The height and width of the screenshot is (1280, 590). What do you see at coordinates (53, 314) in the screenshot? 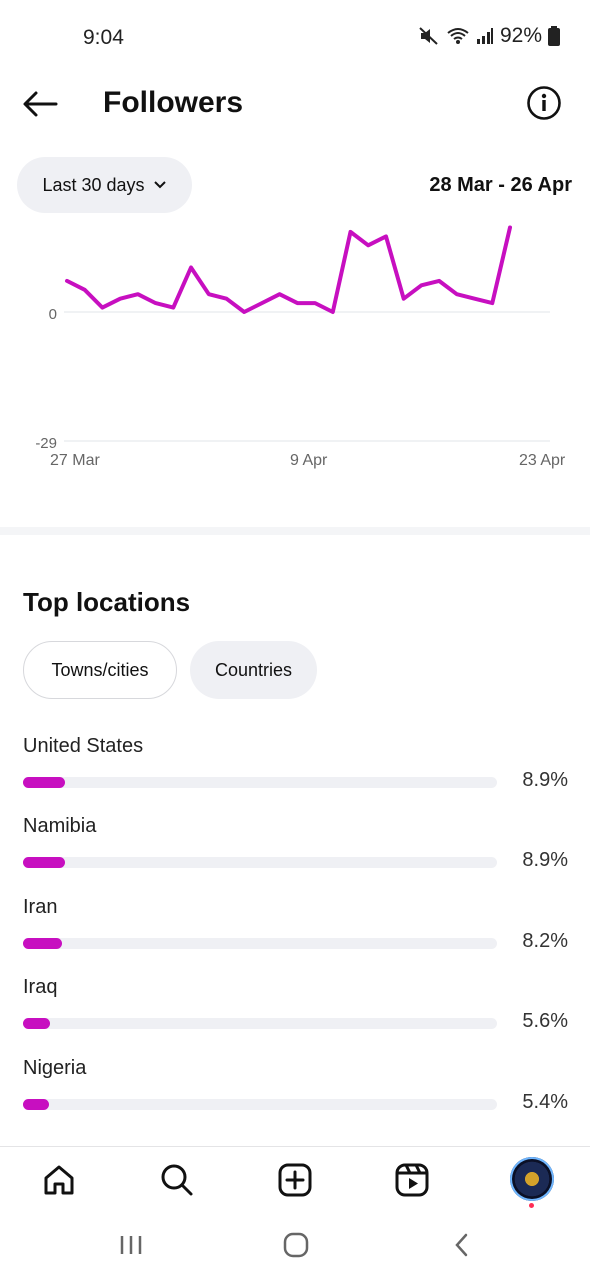
I see `y-tick-label: 0` at bounding box center [53, 314].